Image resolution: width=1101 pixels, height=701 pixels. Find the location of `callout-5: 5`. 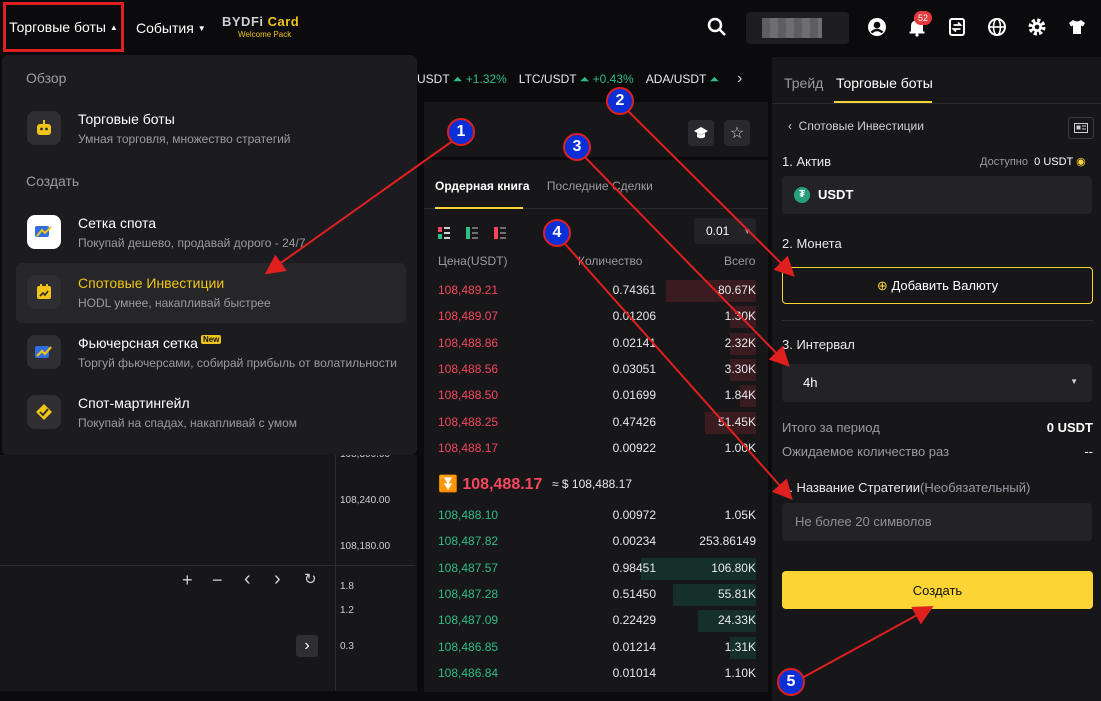

callout-5: 5 is located at coordinates (791, 682).